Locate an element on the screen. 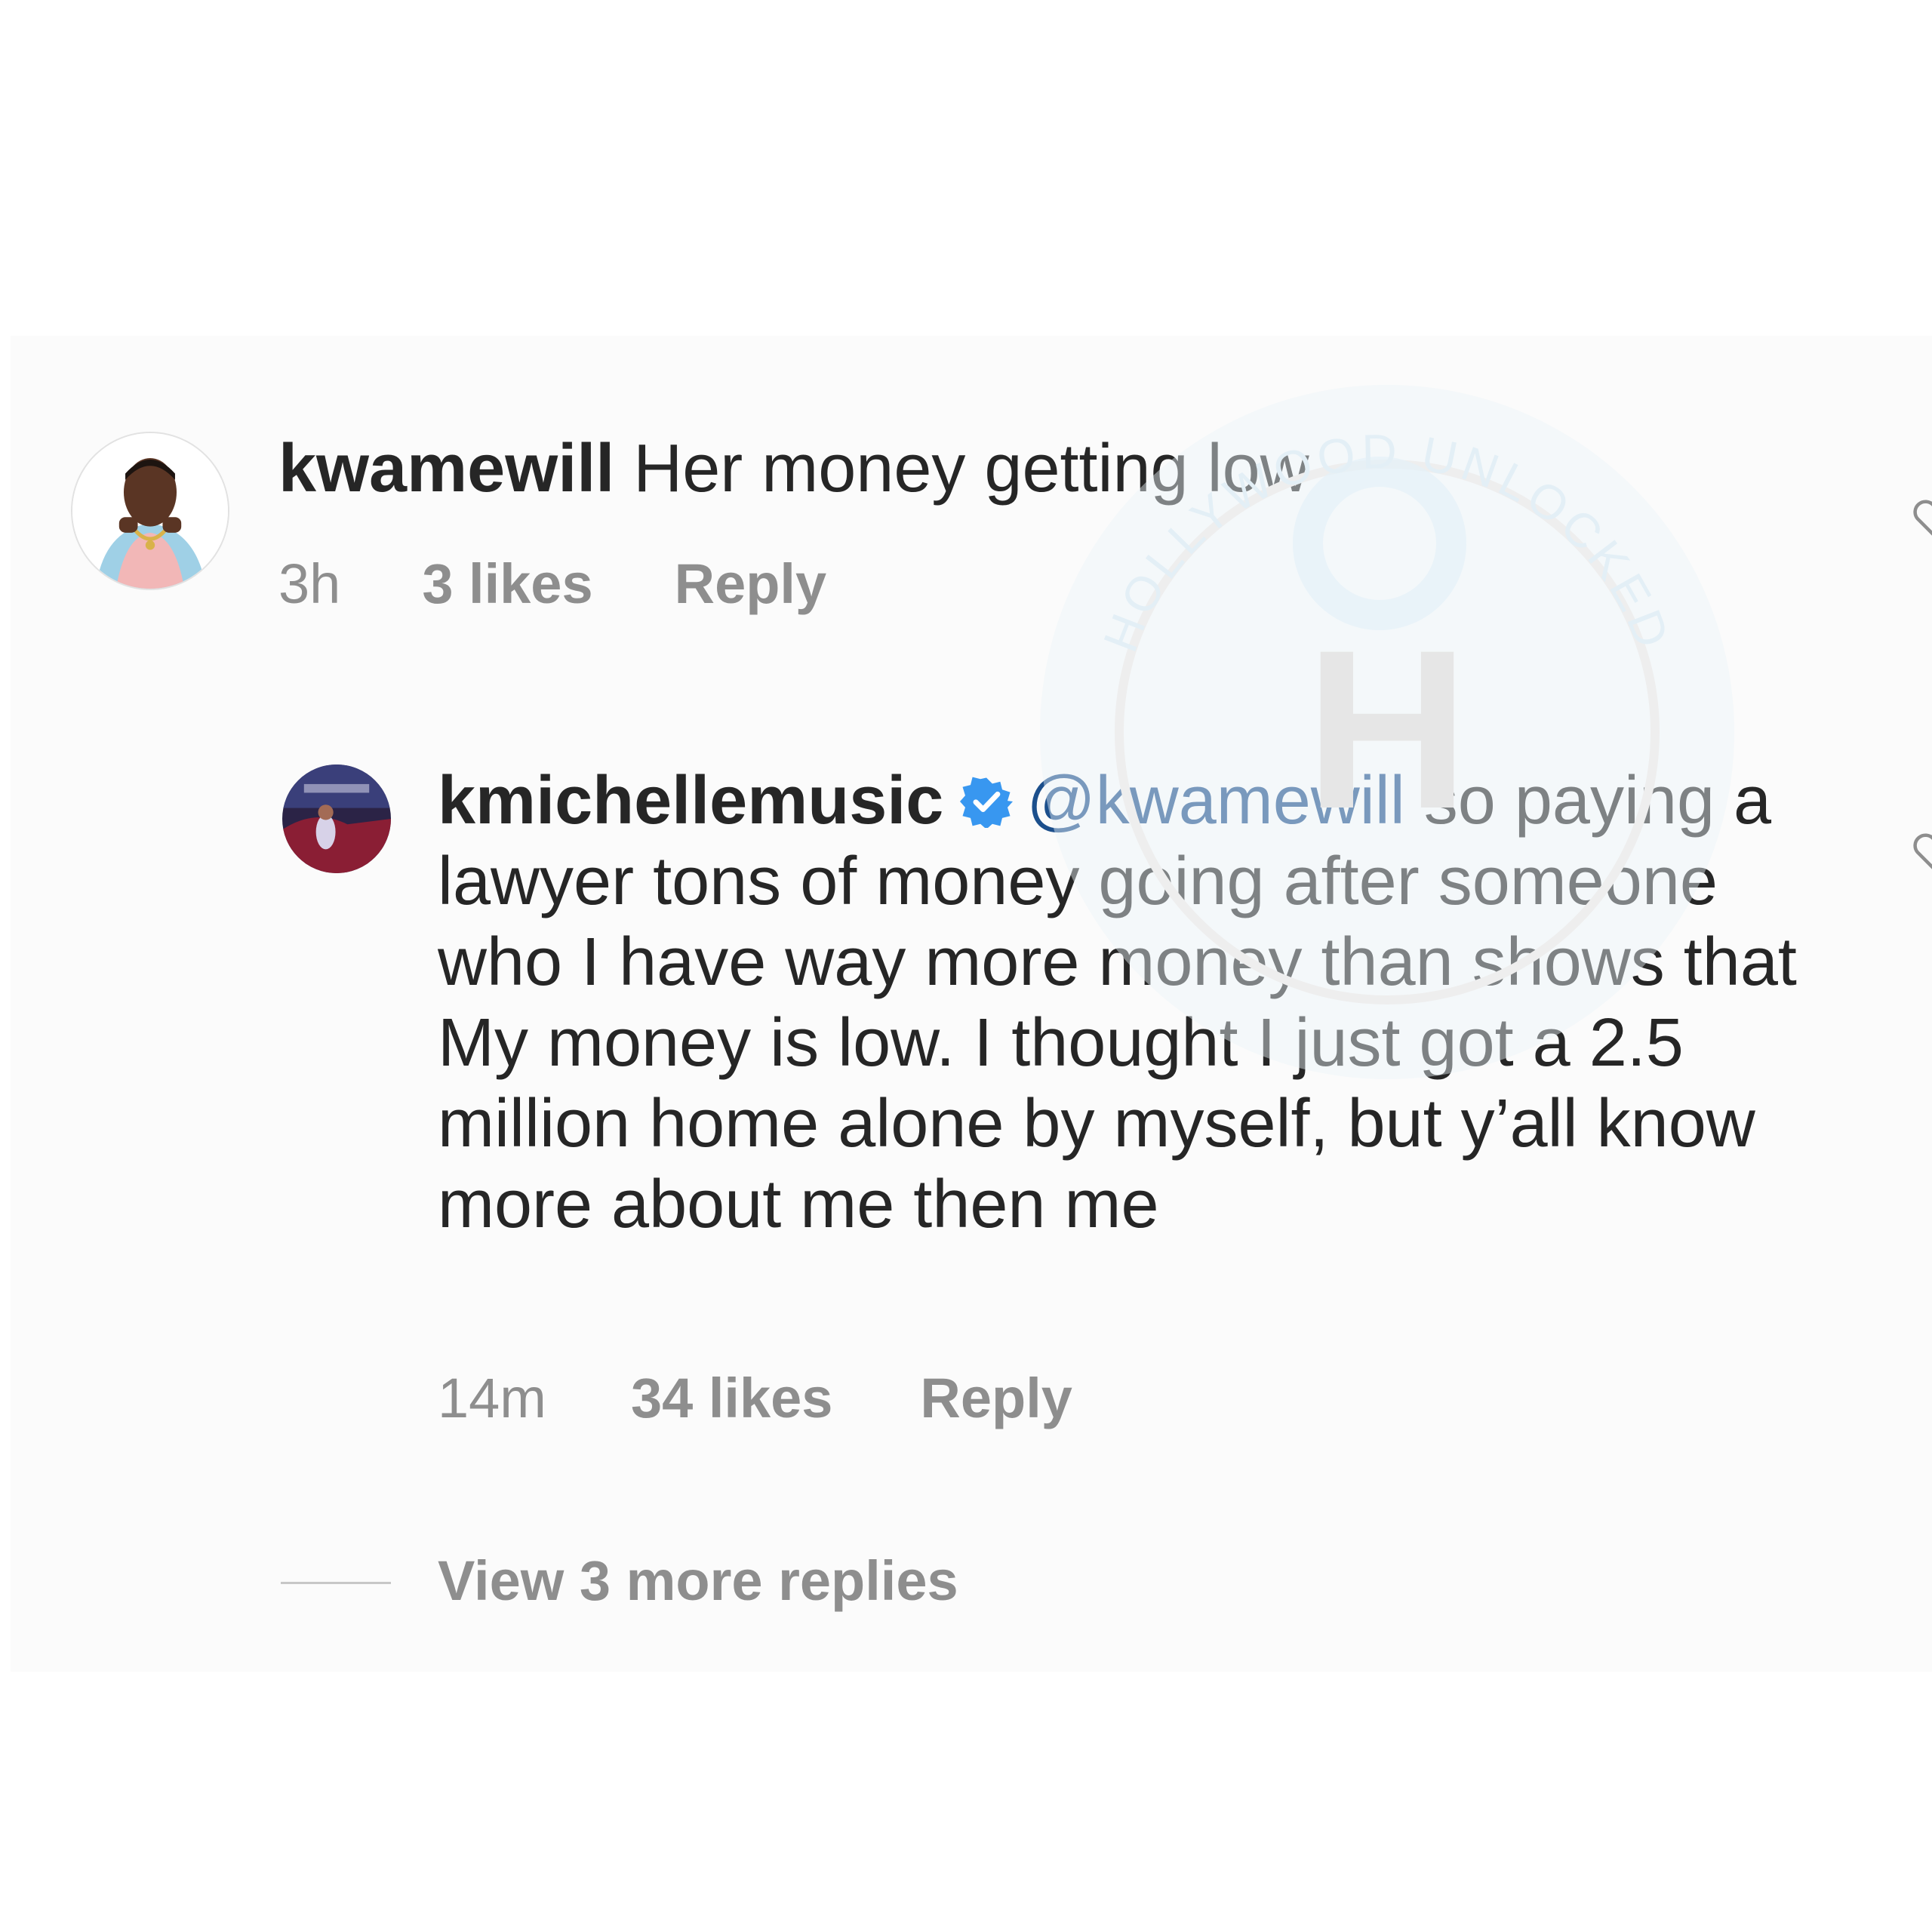 This screenshot has height=1932, width=1932. comment-text: kwamewill Her money getting low is located at coordinates (793, 468).